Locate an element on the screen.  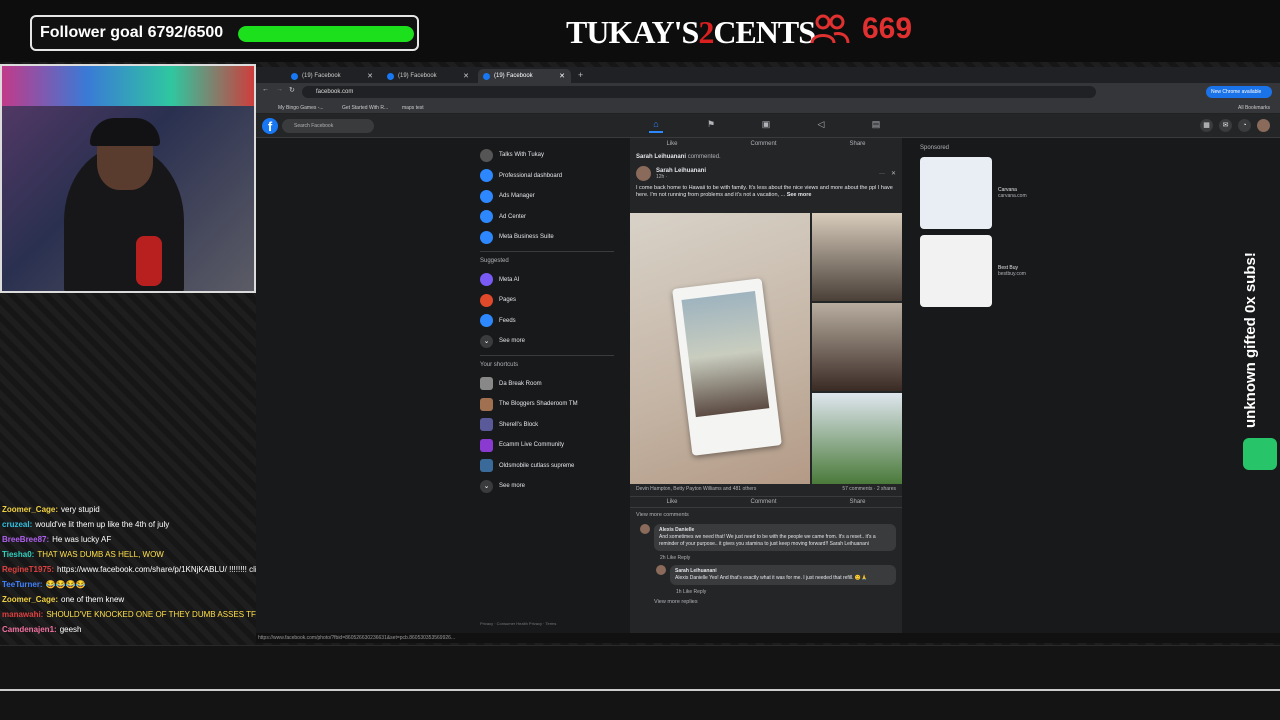
sidebar-item-label: Sherell's Block is located at coordinates (519, 424).